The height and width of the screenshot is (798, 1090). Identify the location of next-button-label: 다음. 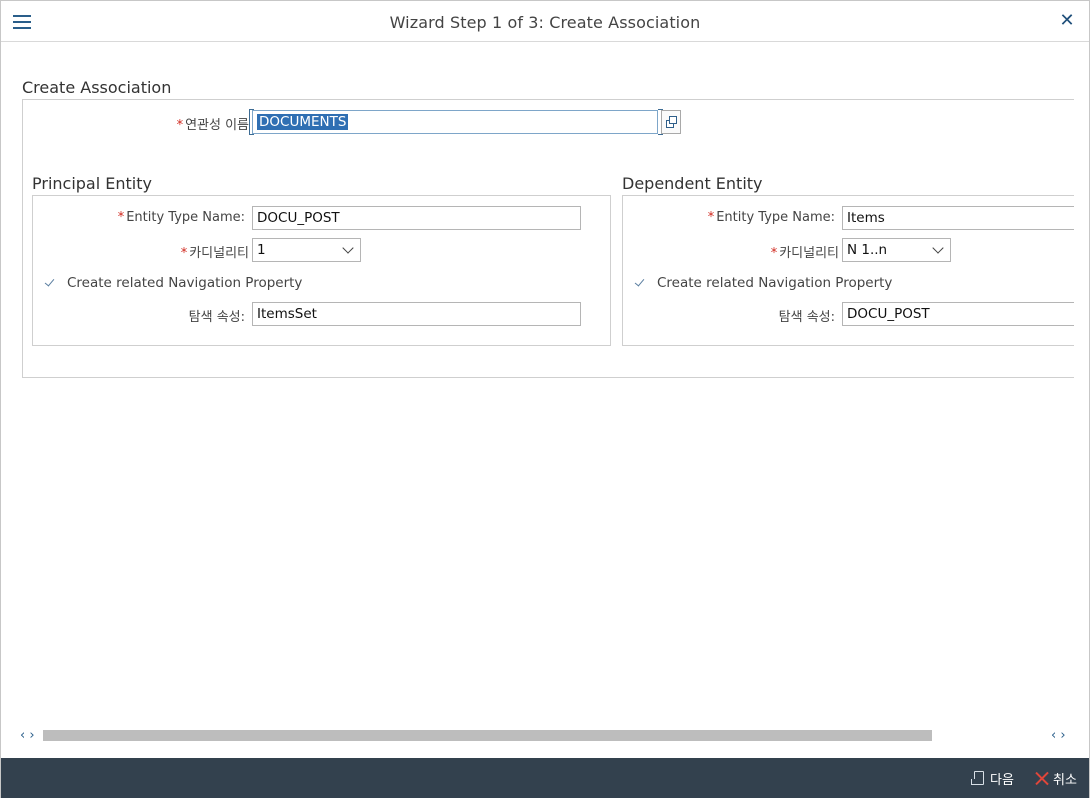
(1002, 780).